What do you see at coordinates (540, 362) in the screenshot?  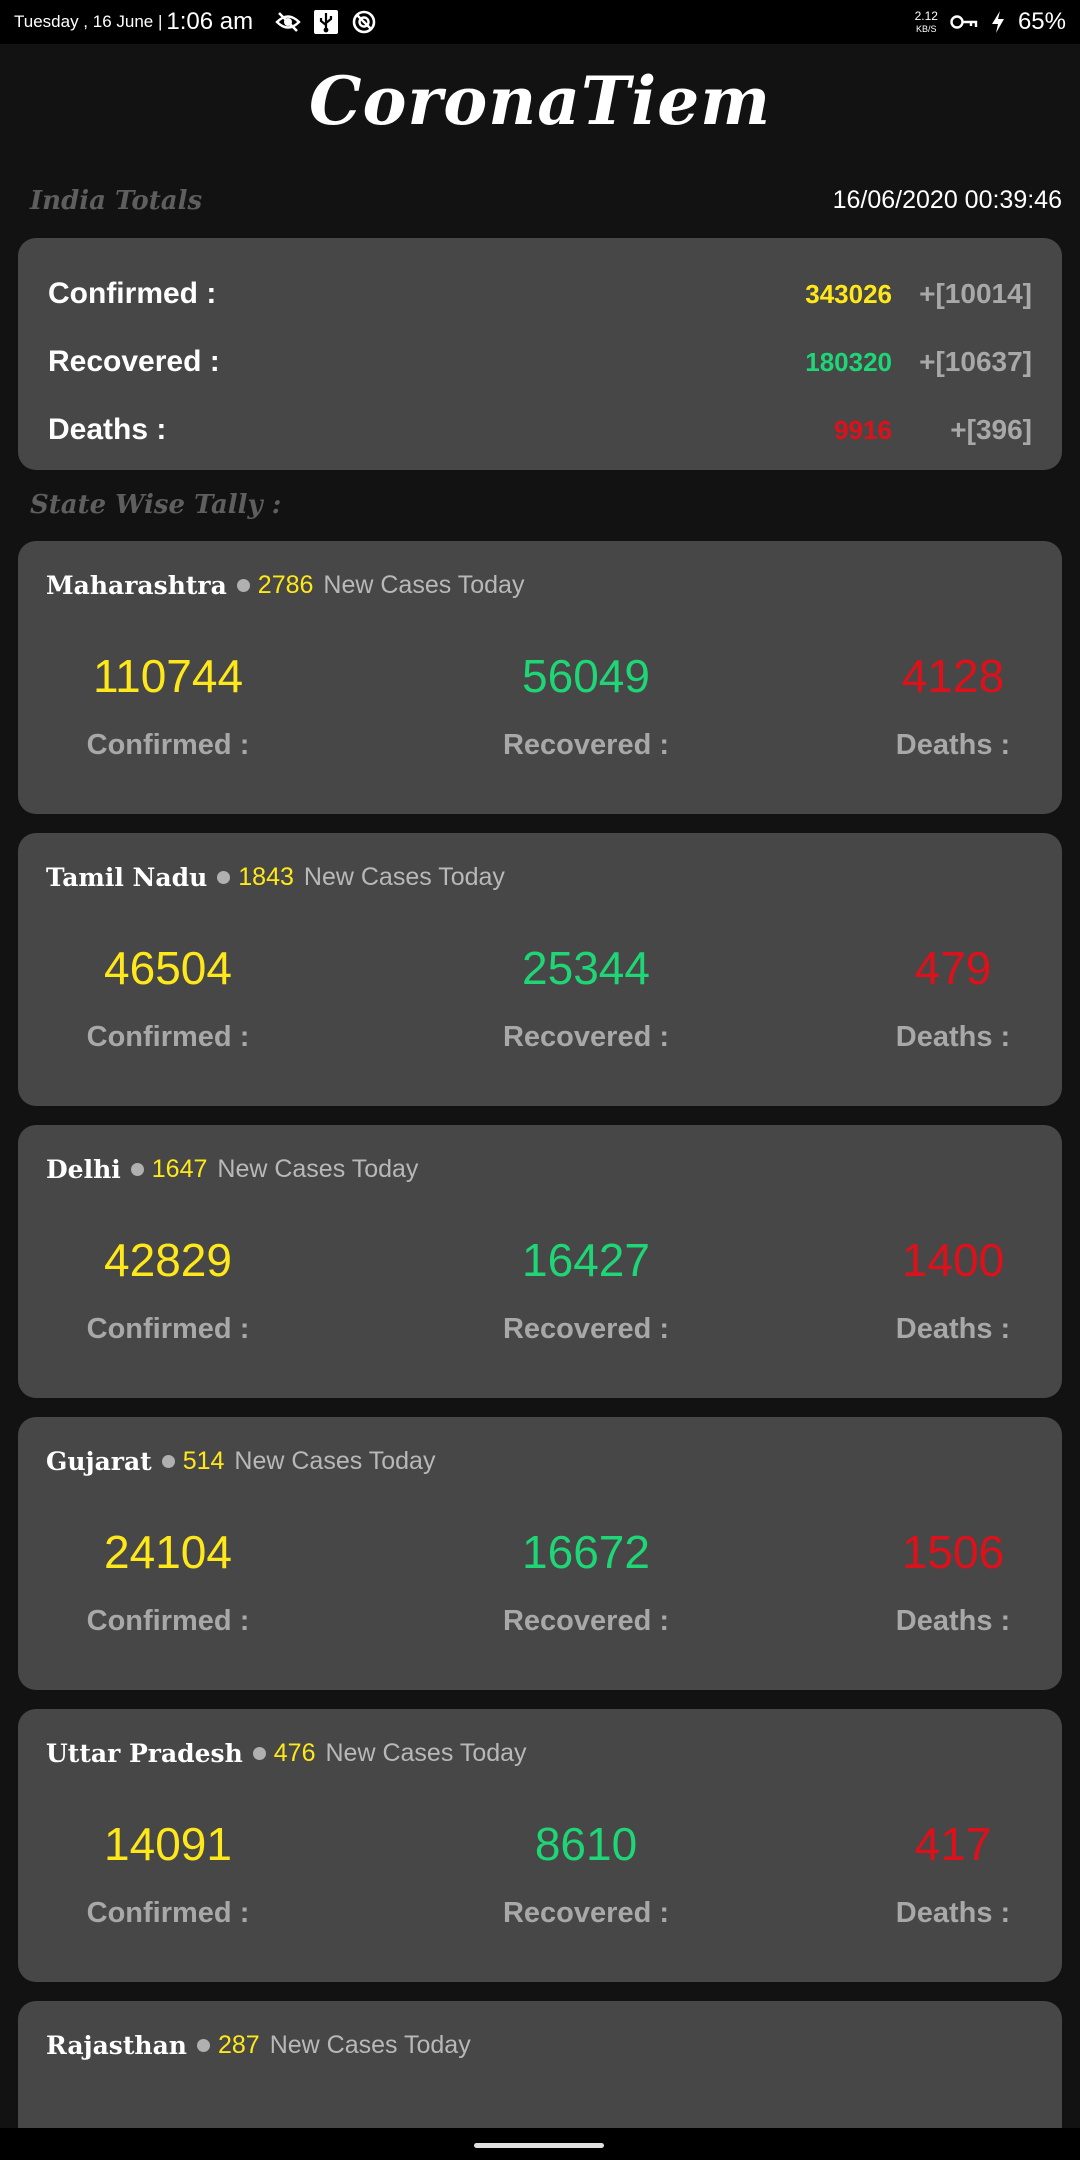 I see `totals-recovered-row: Recovered : 180320 +[10637]` at bounding box center [540, 362].